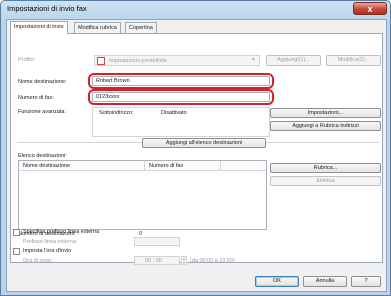  I want to click on destination-list-label: Elenco destinazioni:, so click(42, 156).